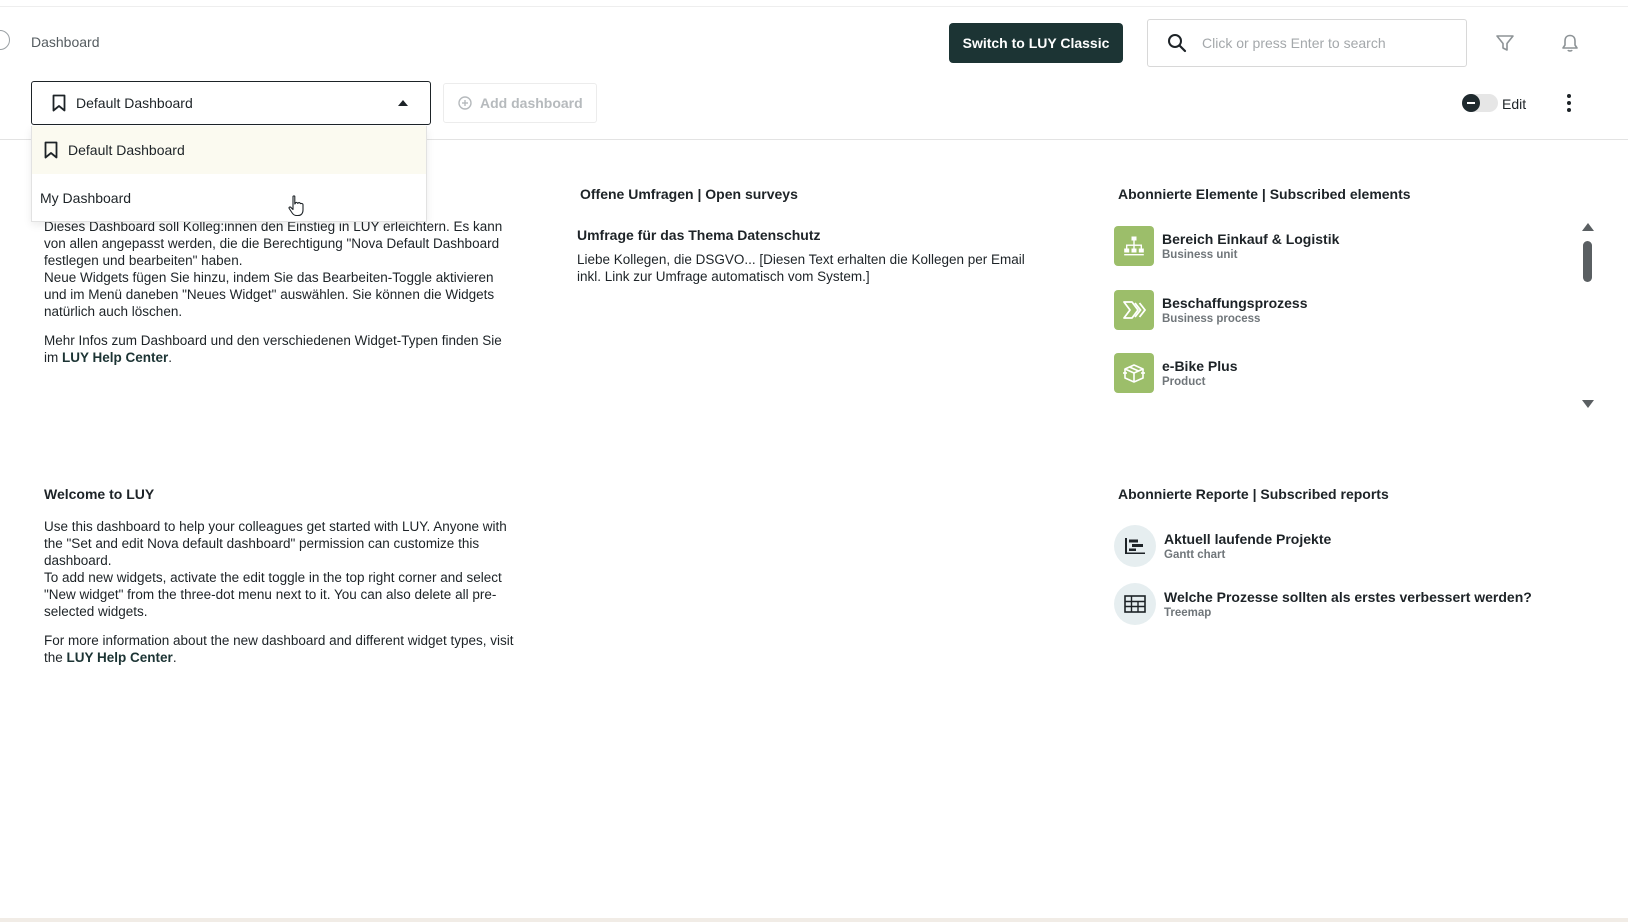  I want to click on bottom-edge, so click(814, 920).